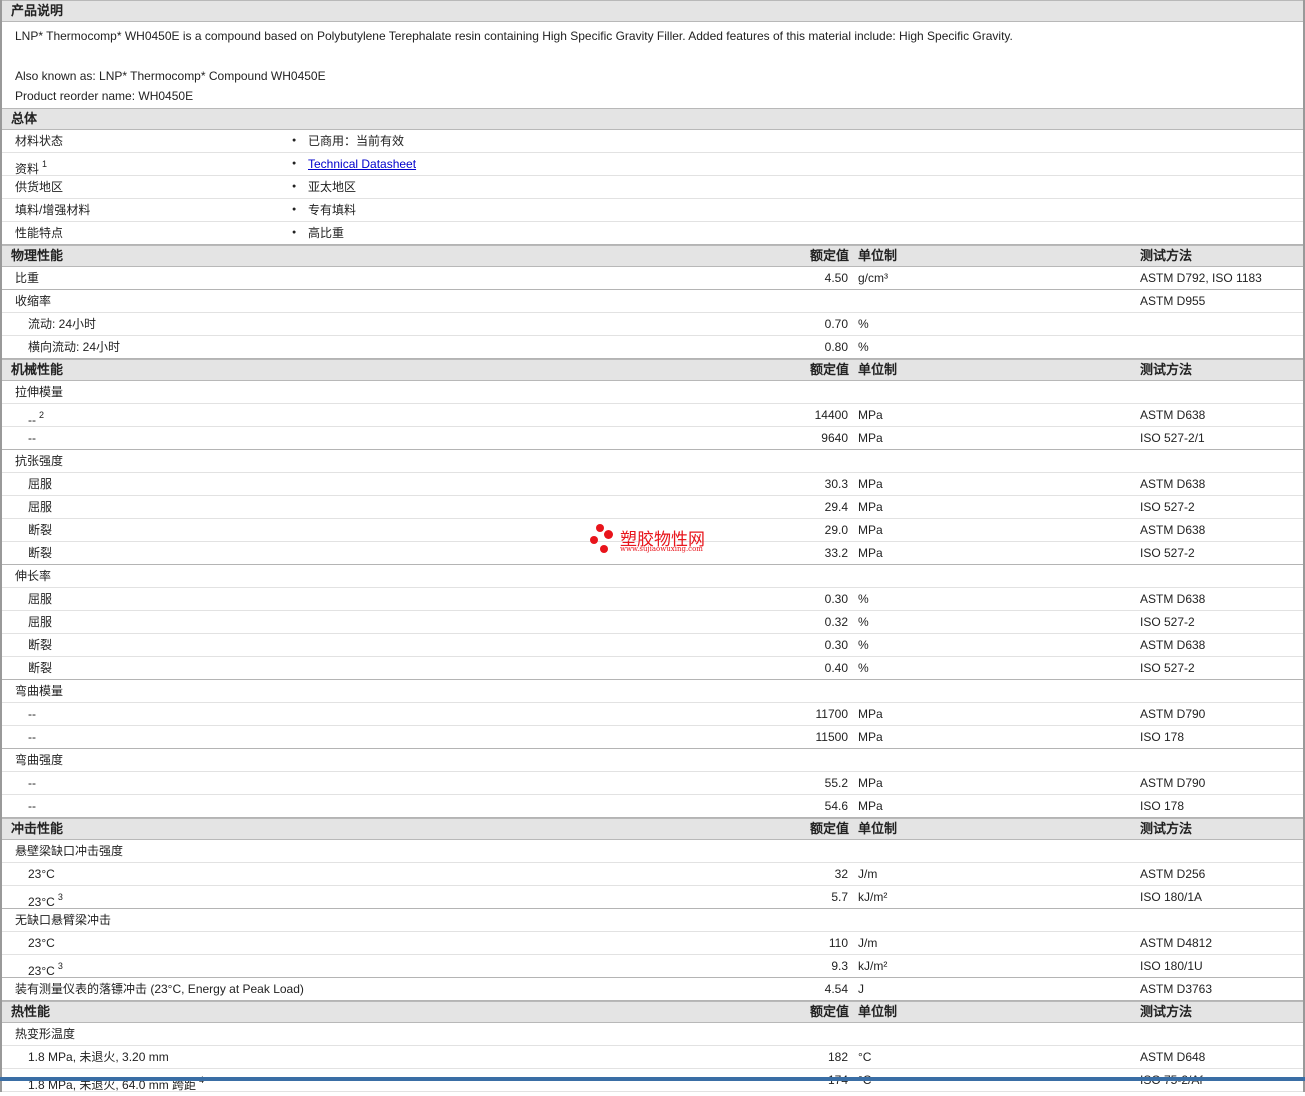  I want to click on property-value: 14400, so click(831, 415).